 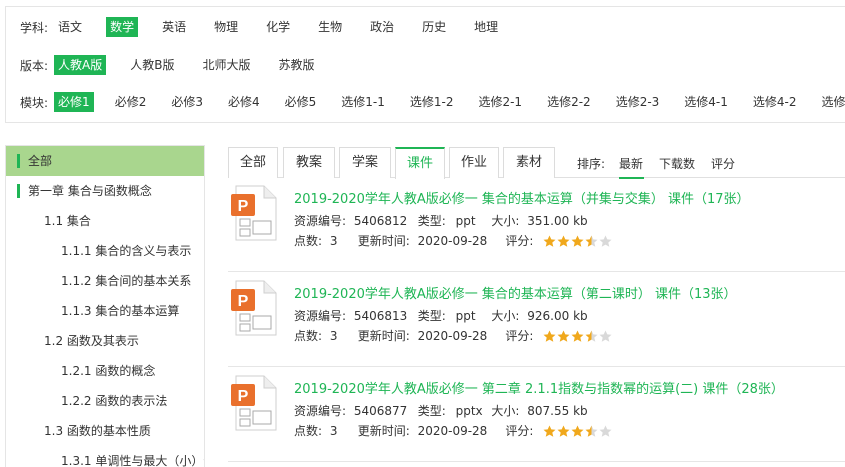 What do you see at coordinates (831, 102) in the screenshot?
I see `module-option: 选修4-4` at bounding box center [831, 102].